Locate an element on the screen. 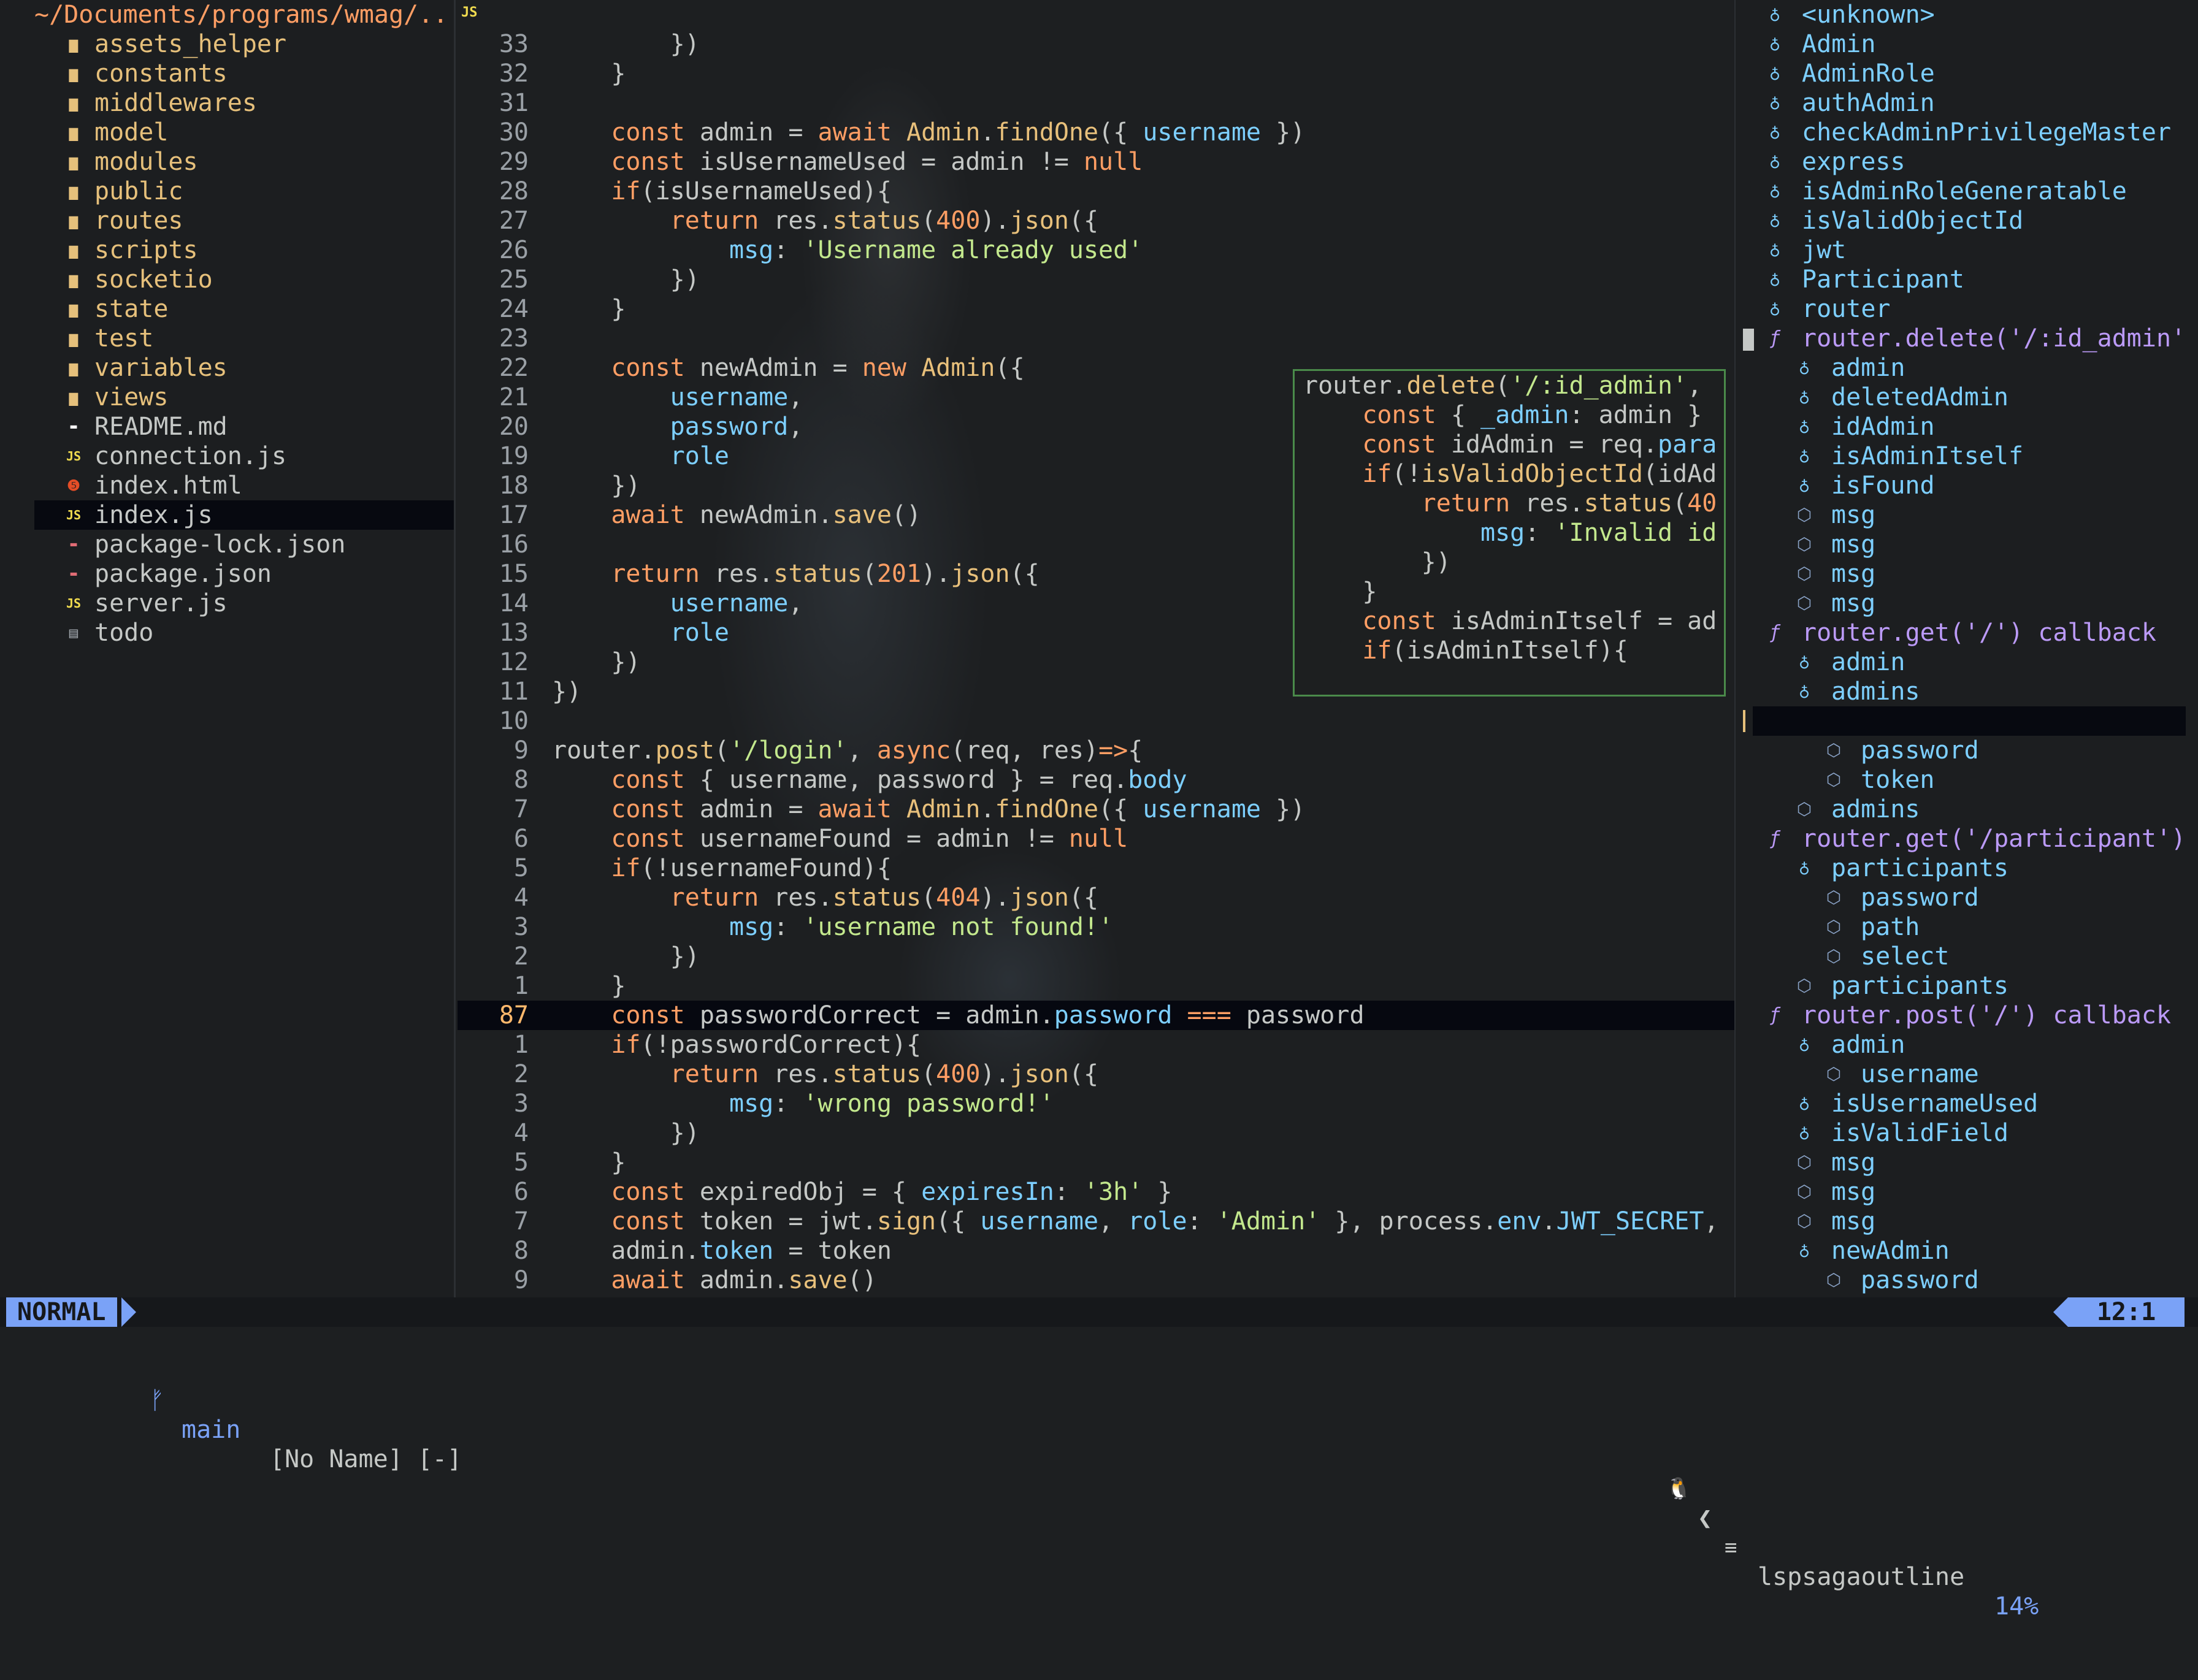 The width and height of the screenshot is (2198, 1680). outline-item: ⬡ select is located at coordinates (1967, 956).